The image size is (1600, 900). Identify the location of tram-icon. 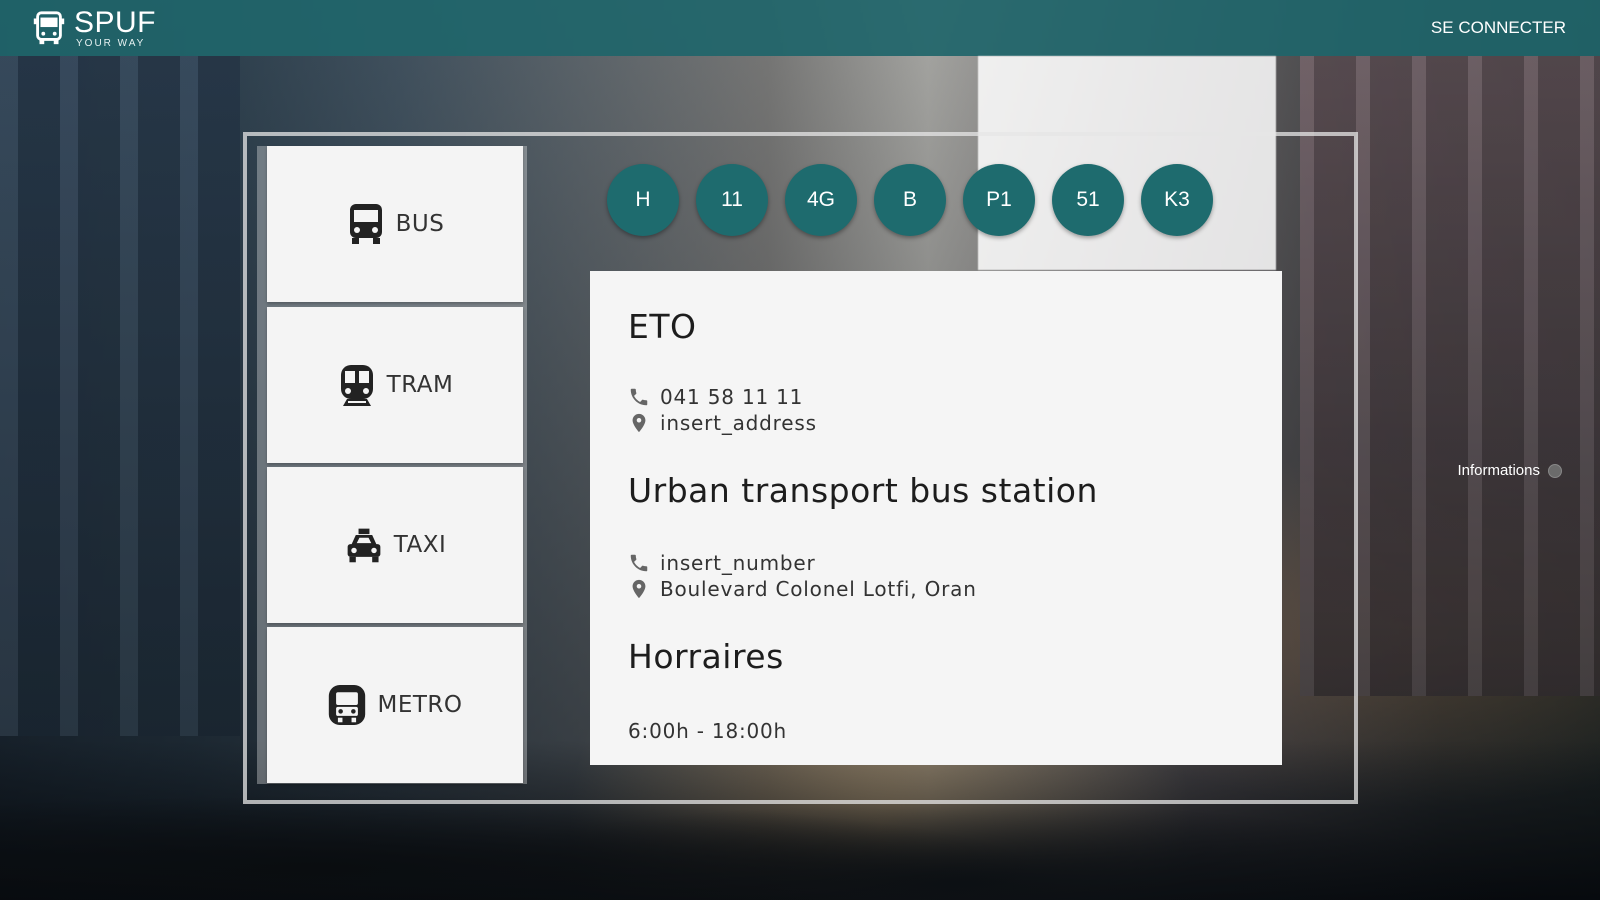
(357, 385).